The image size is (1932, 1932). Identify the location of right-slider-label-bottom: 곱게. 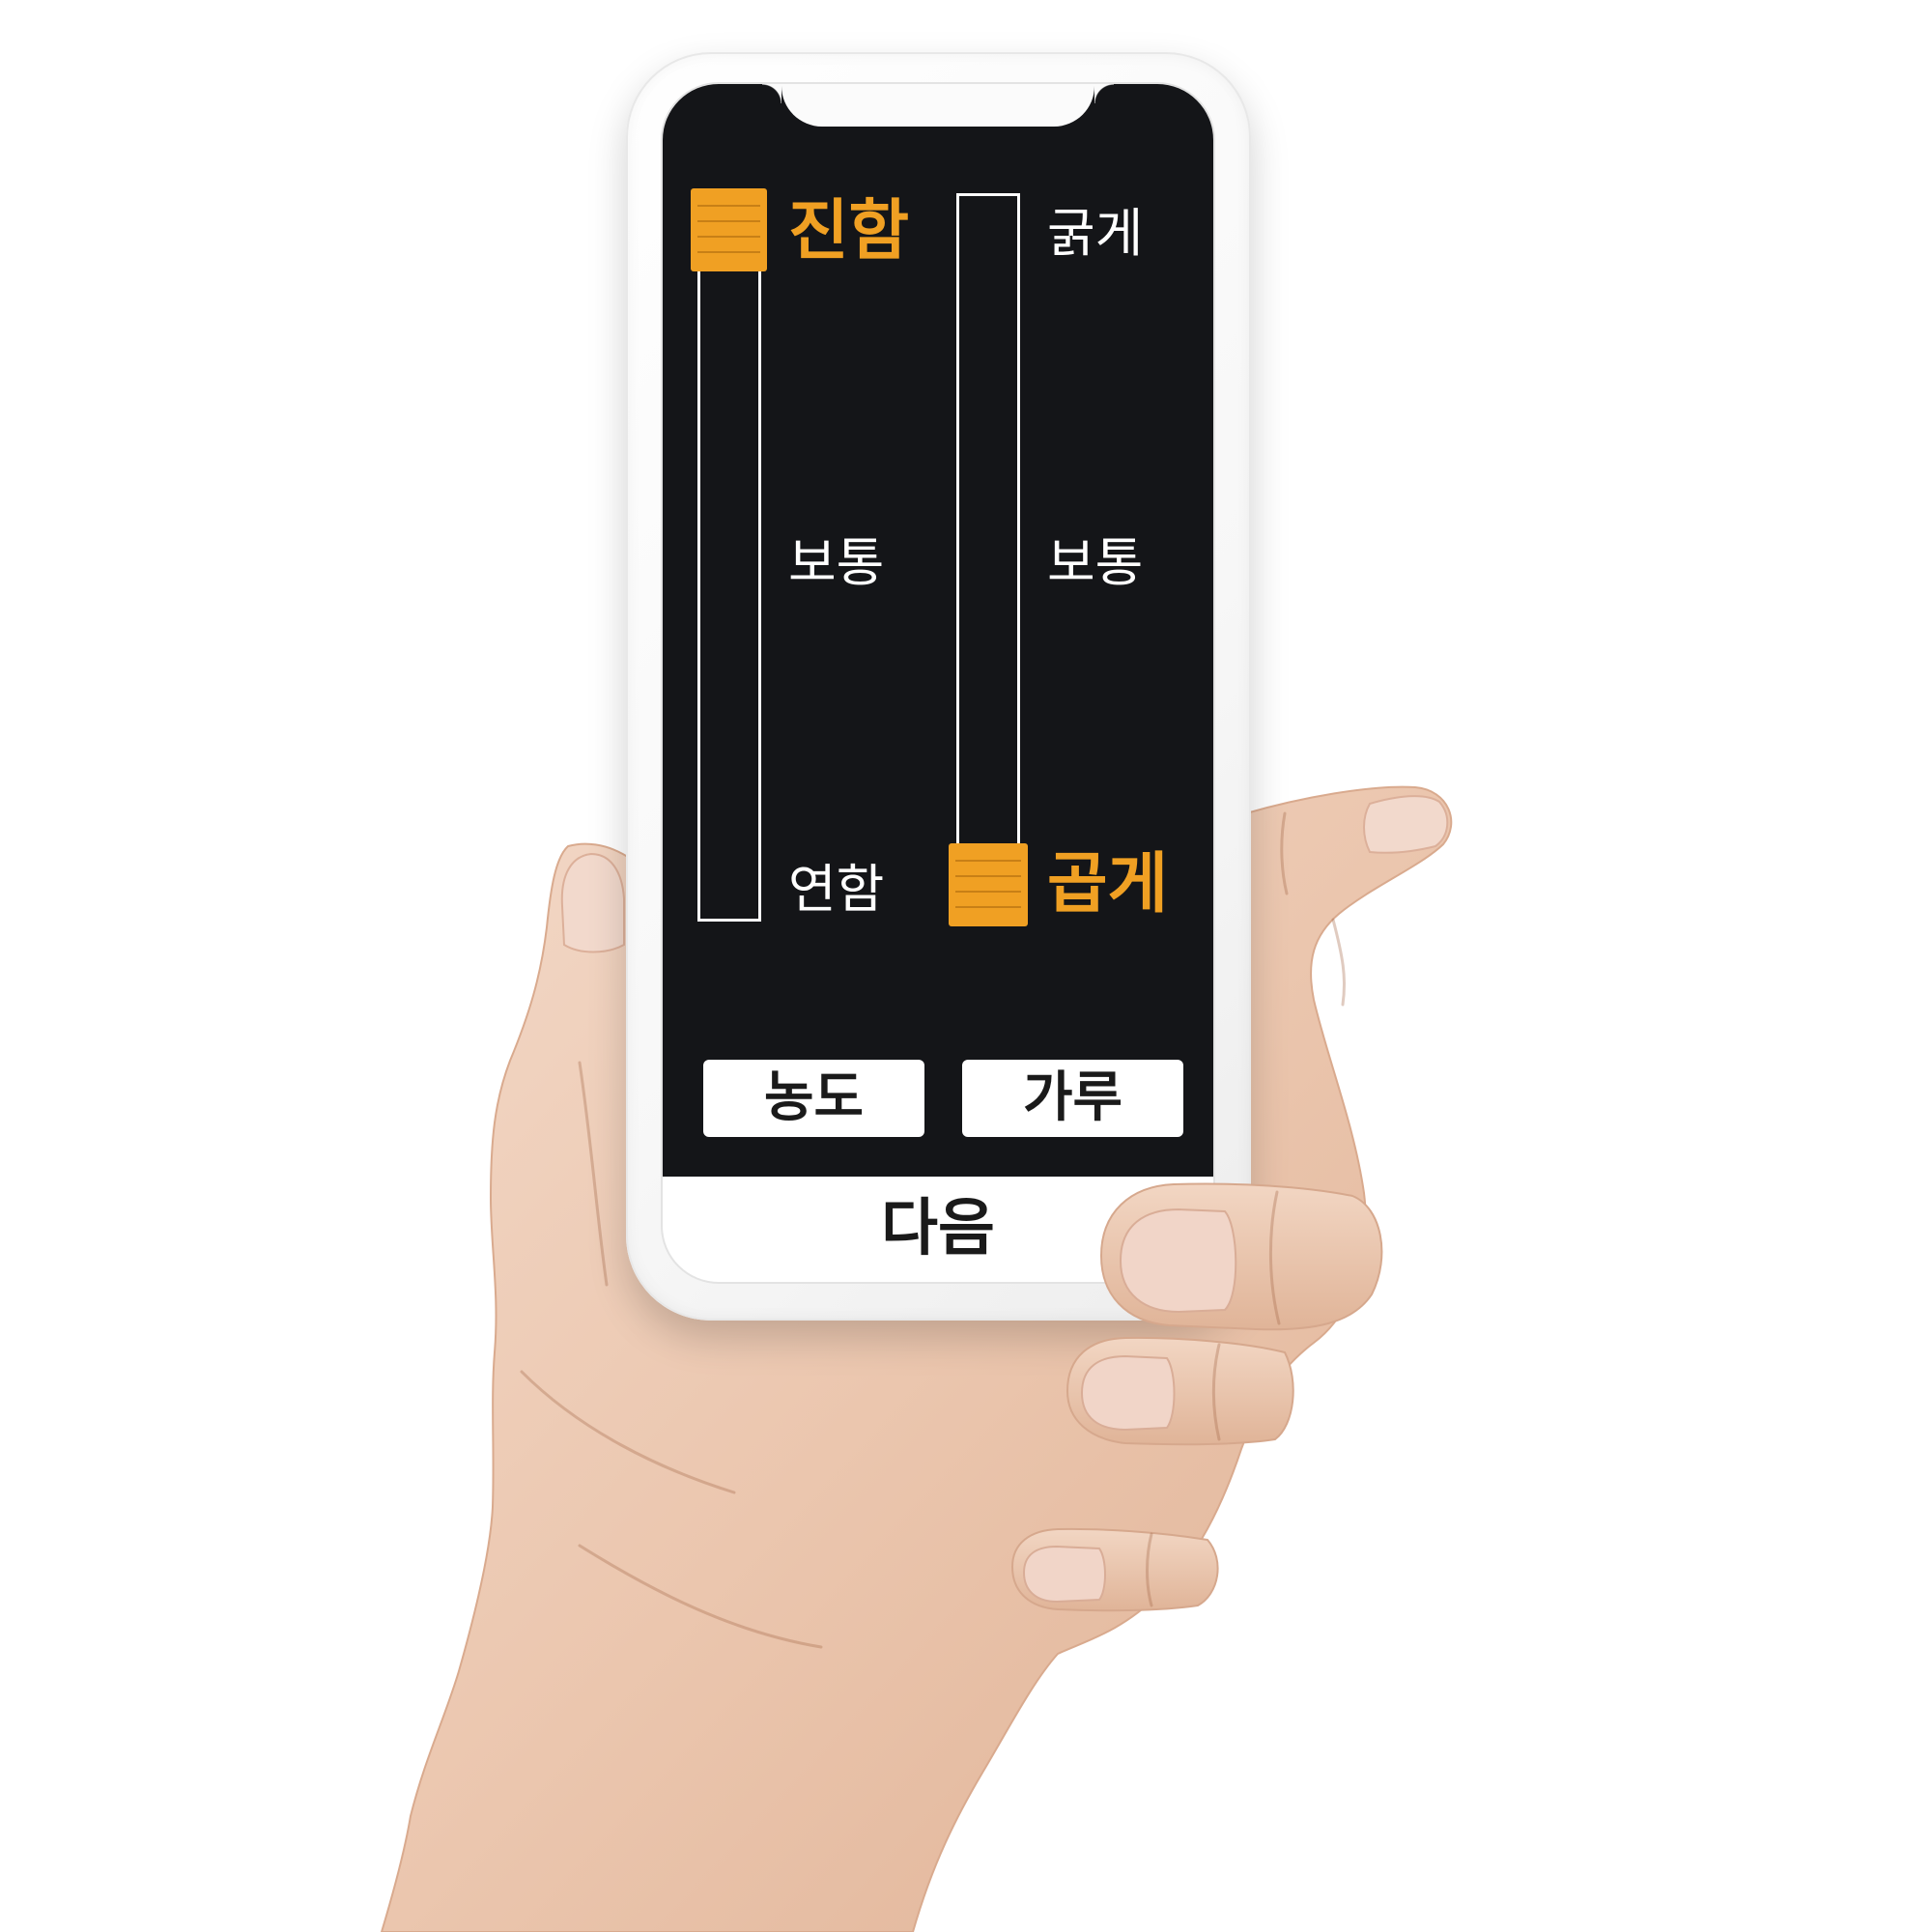
(1108, 884).